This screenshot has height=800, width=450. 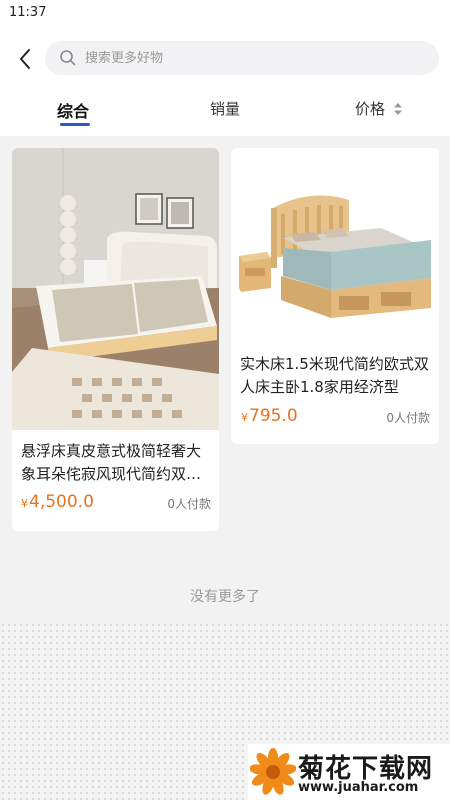 What do you see at coordinates (245, 58) in the screenshot?
I see `search-input` at bounding box center [245, 58].